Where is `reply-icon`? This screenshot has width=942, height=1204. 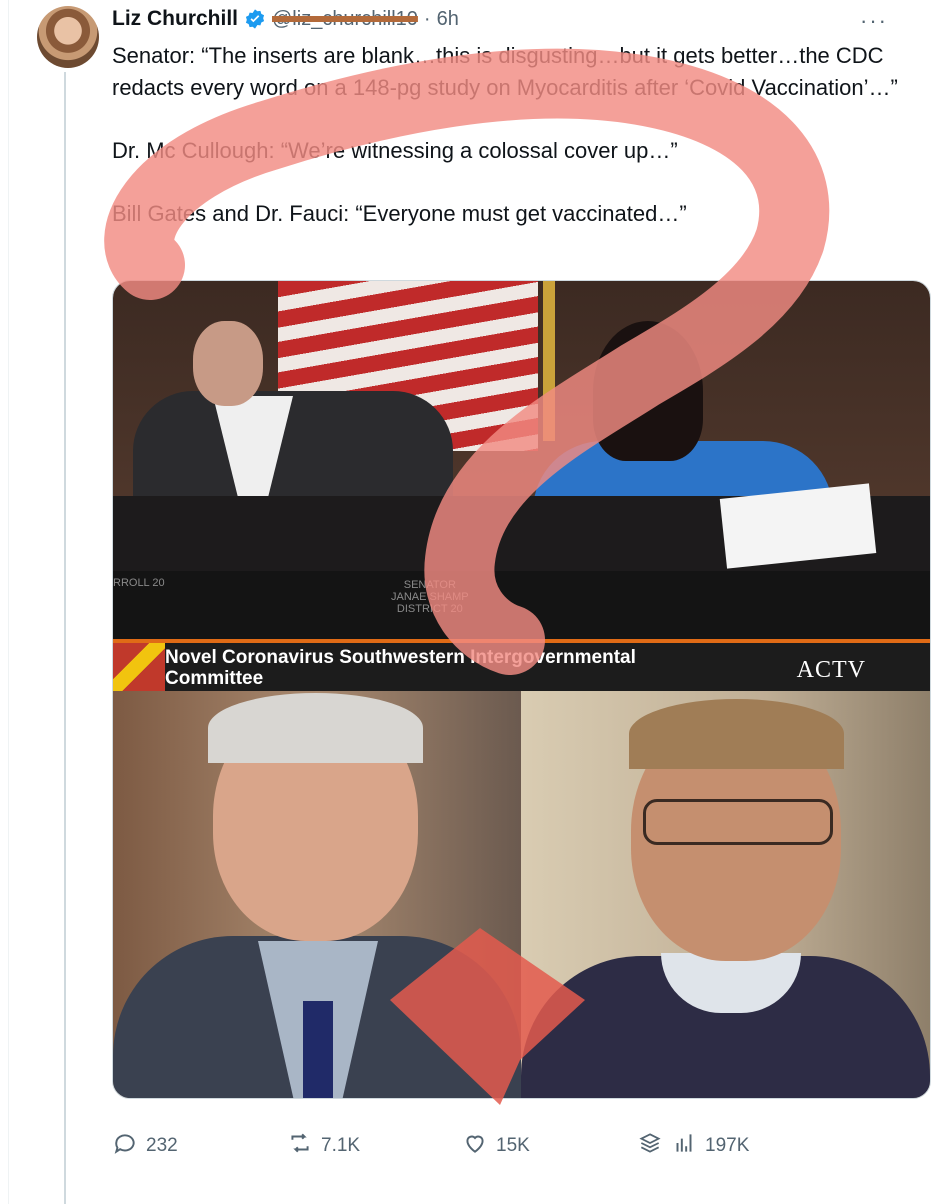
reply-icon is located at coordinates (125, 1146).